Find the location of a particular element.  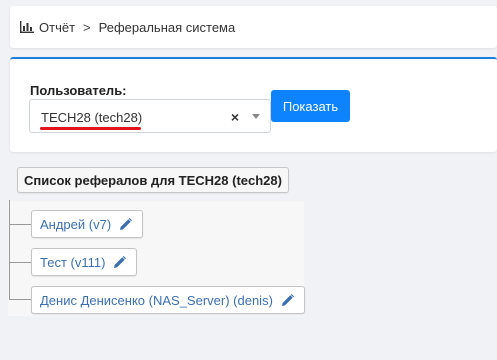

referral-item: Андрей (v7) is located at coordinates (87, 224).